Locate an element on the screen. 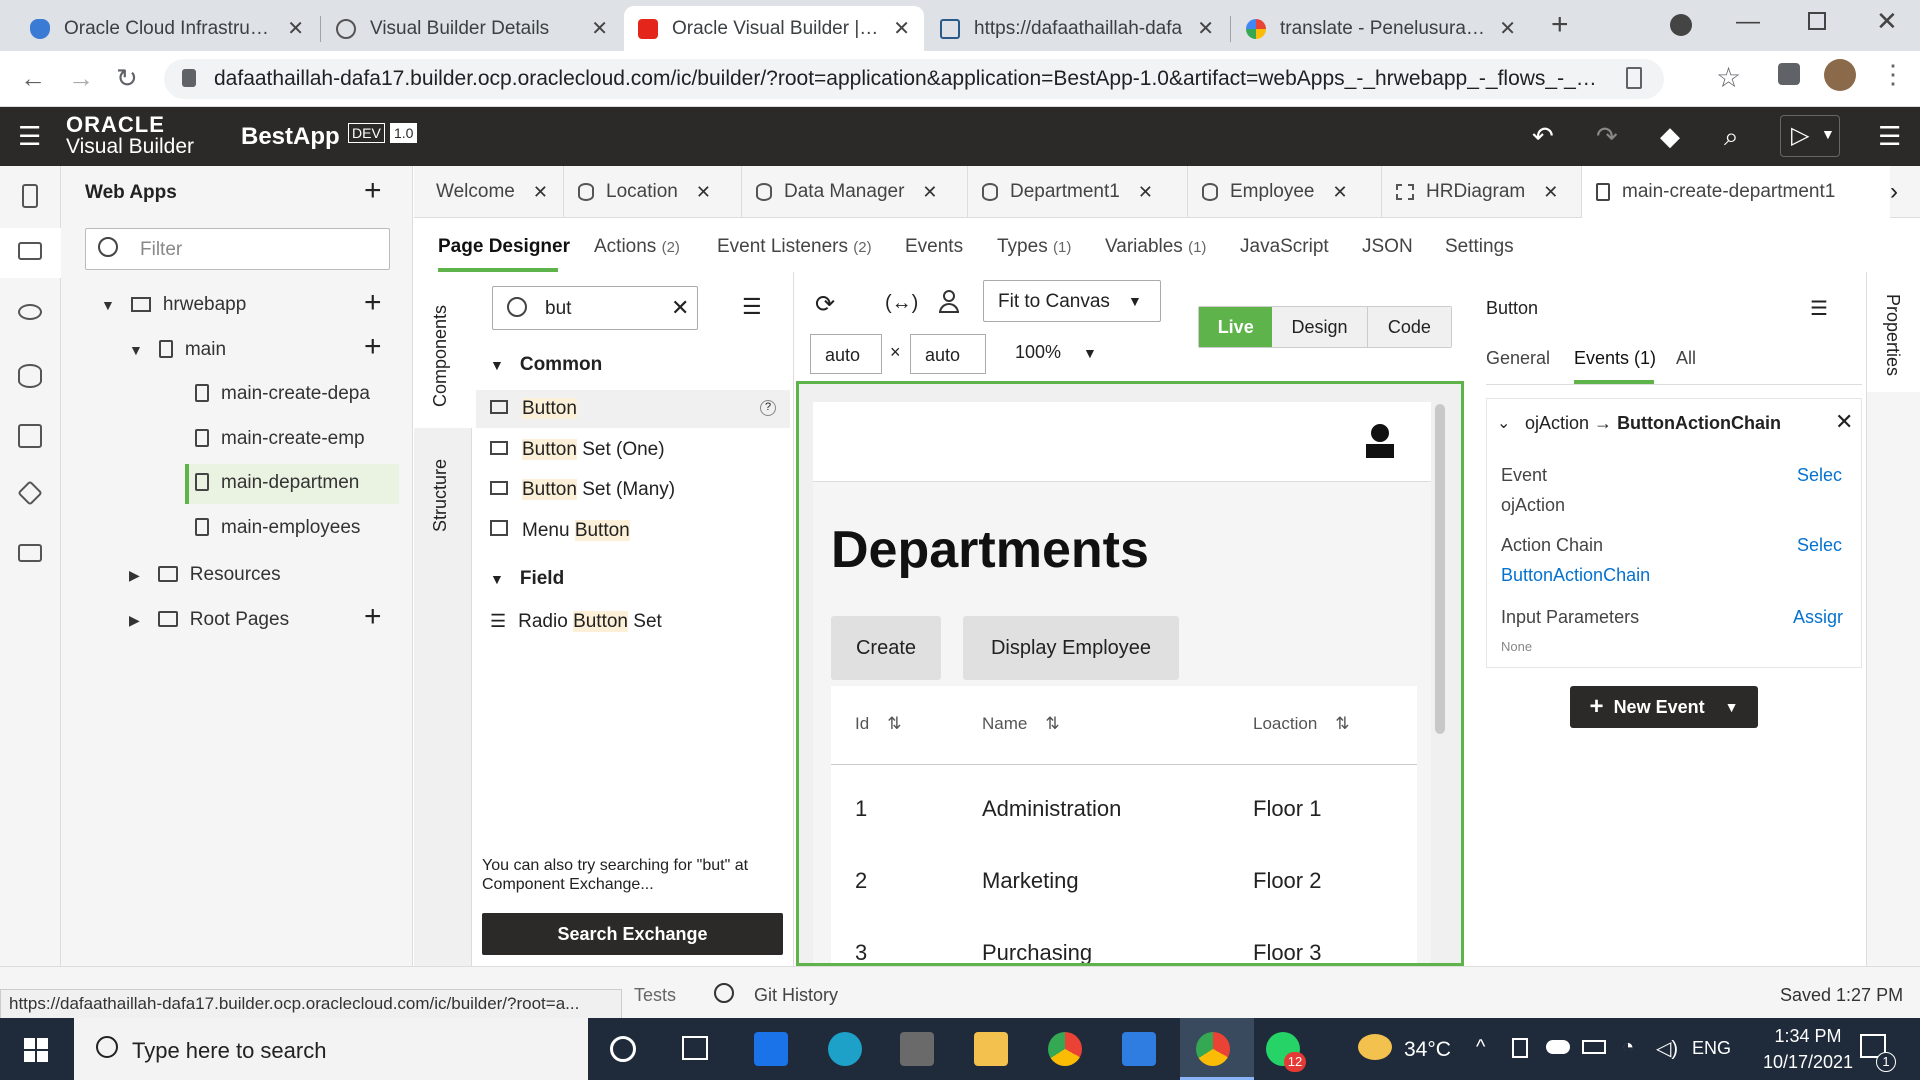 This screenshot has height=1080, width=1920. add-flow-button: + is located at coordinates (373, 303).